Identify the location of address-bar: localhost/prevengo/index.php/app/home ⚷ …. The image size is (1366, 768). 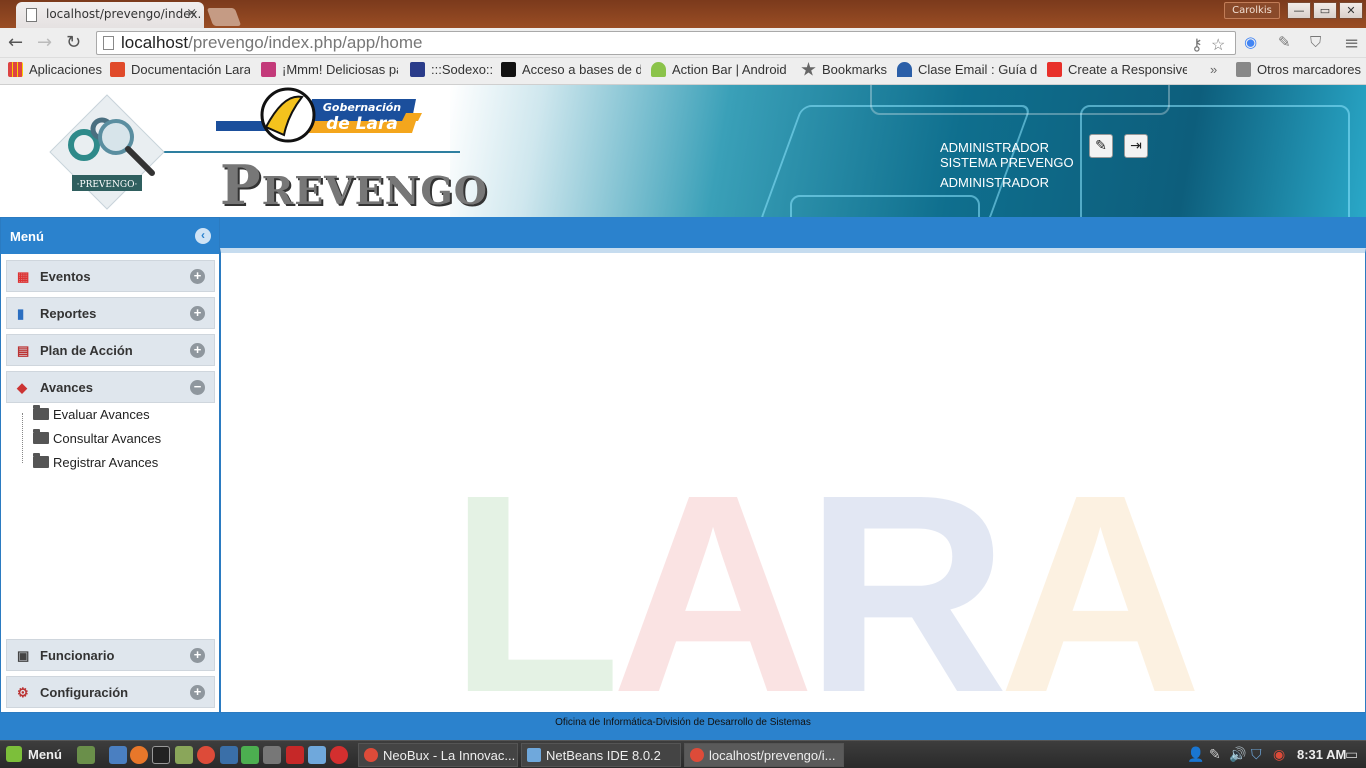
(666, 43).